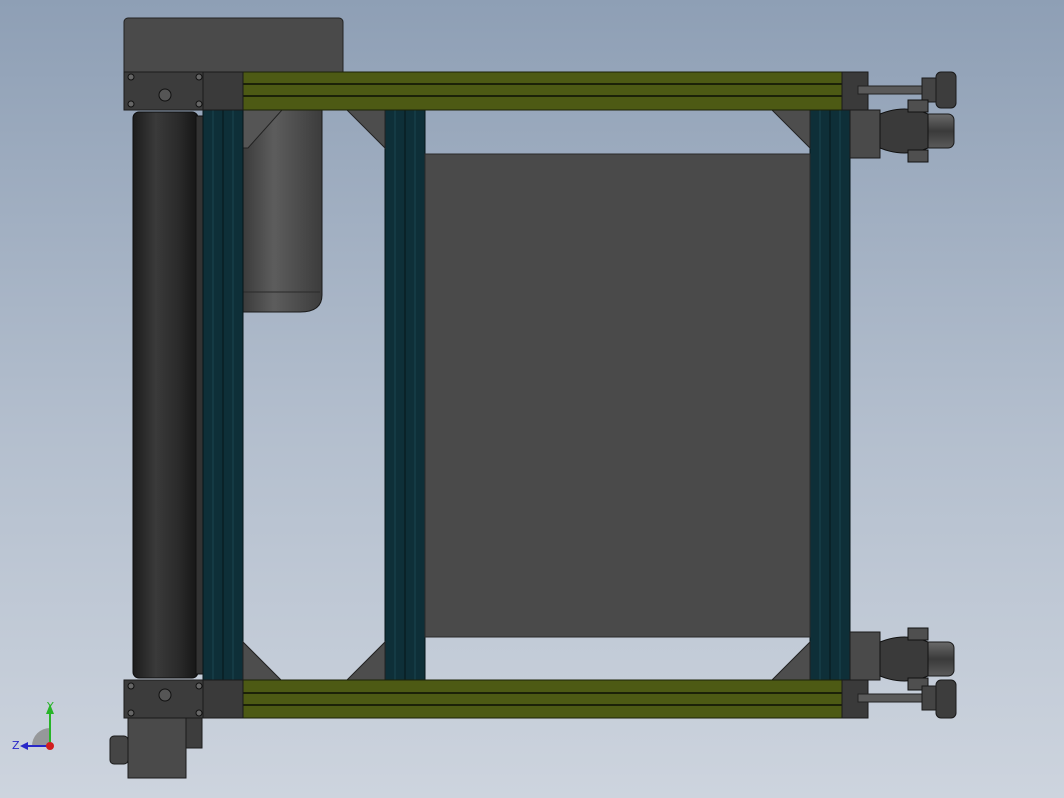 The image size is (1064, 798). Describe the element at coordinates (16, 745) in the screenshot. I see `z-axis-label: Z` at that location.